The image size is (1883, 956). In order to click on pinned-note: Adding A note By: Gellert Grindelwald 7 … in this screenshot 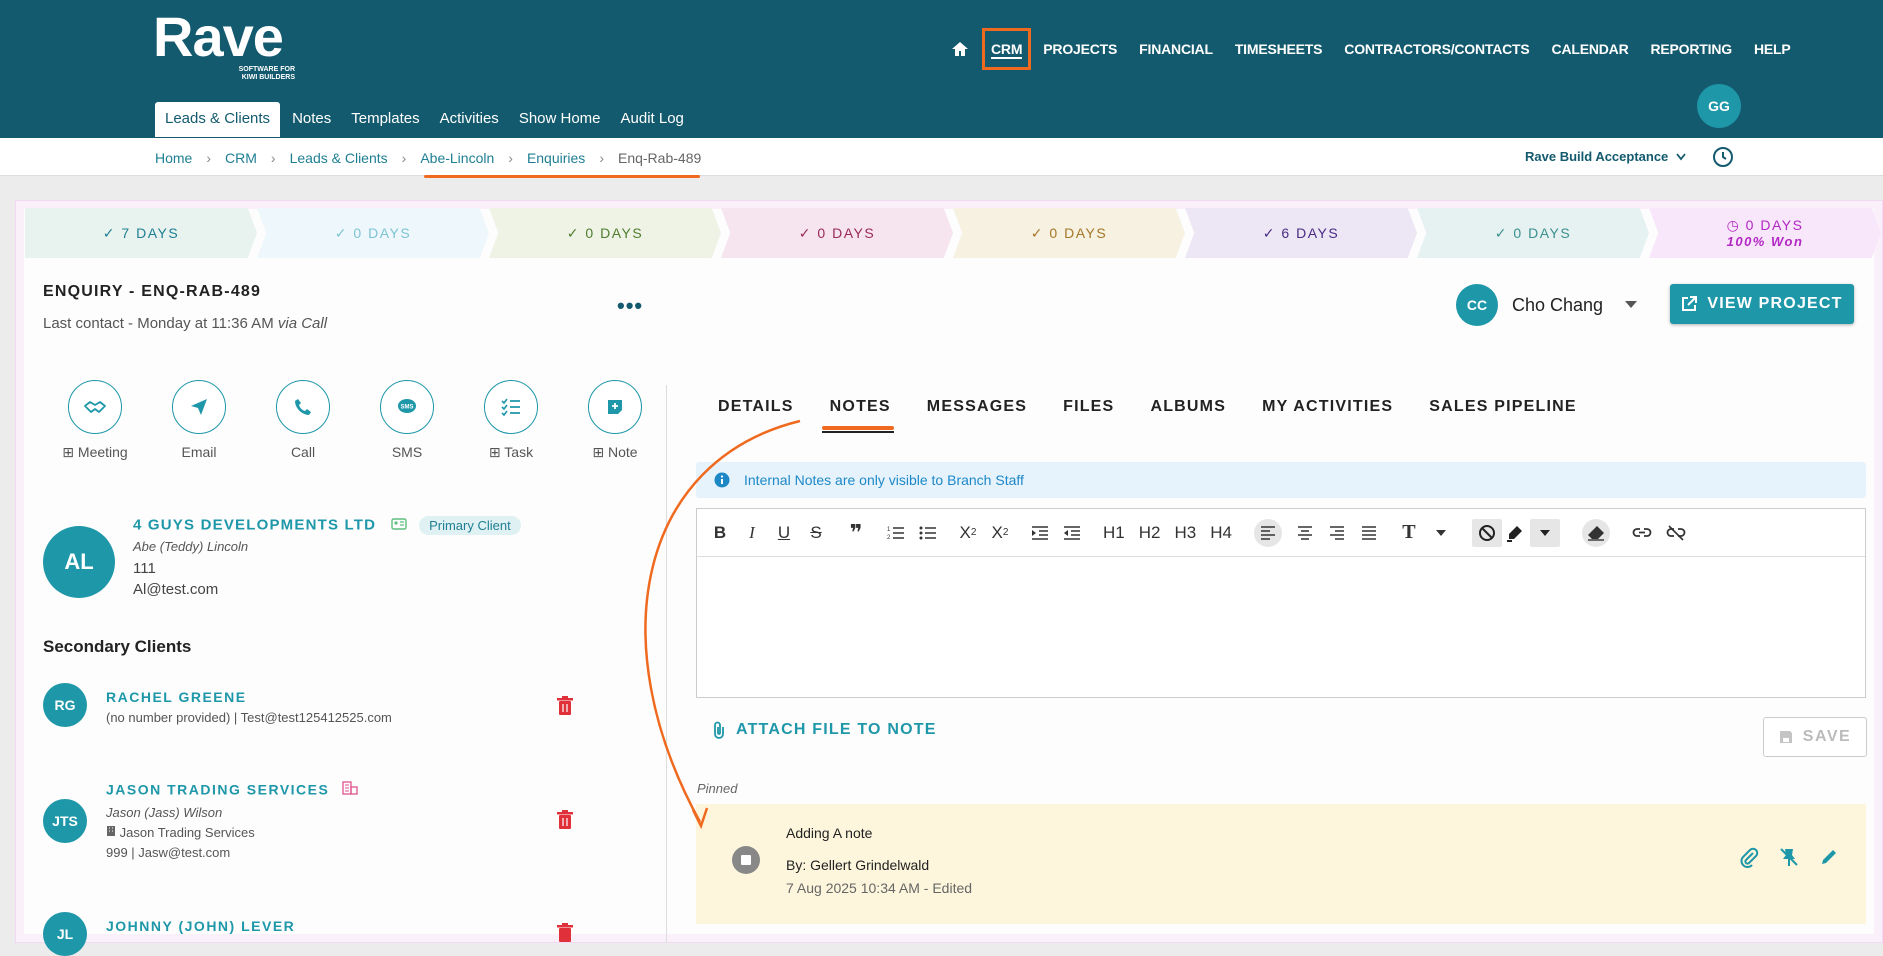, I will do `click(1281, 864)`.